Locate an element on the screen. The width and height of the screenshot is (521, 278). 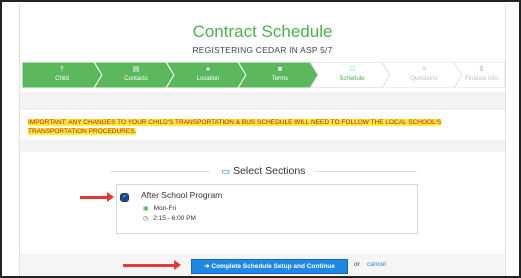
step-schedule-label: Schedule is located at coordinates (352, 79).